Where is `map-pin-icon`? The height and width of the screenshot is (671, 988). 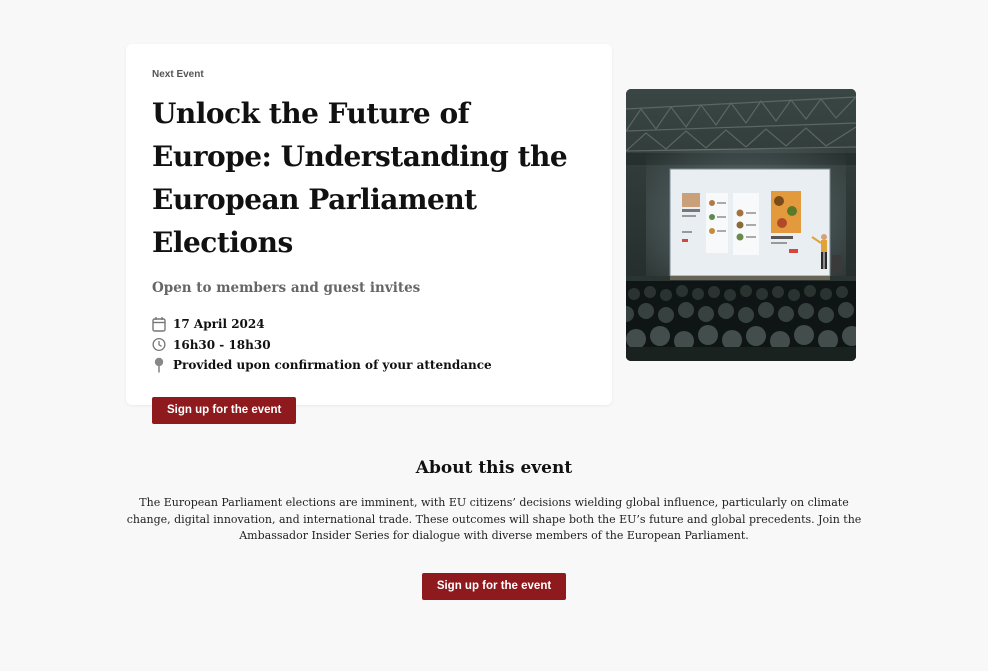 map-pin-icon is located at coordinates (159, 365).